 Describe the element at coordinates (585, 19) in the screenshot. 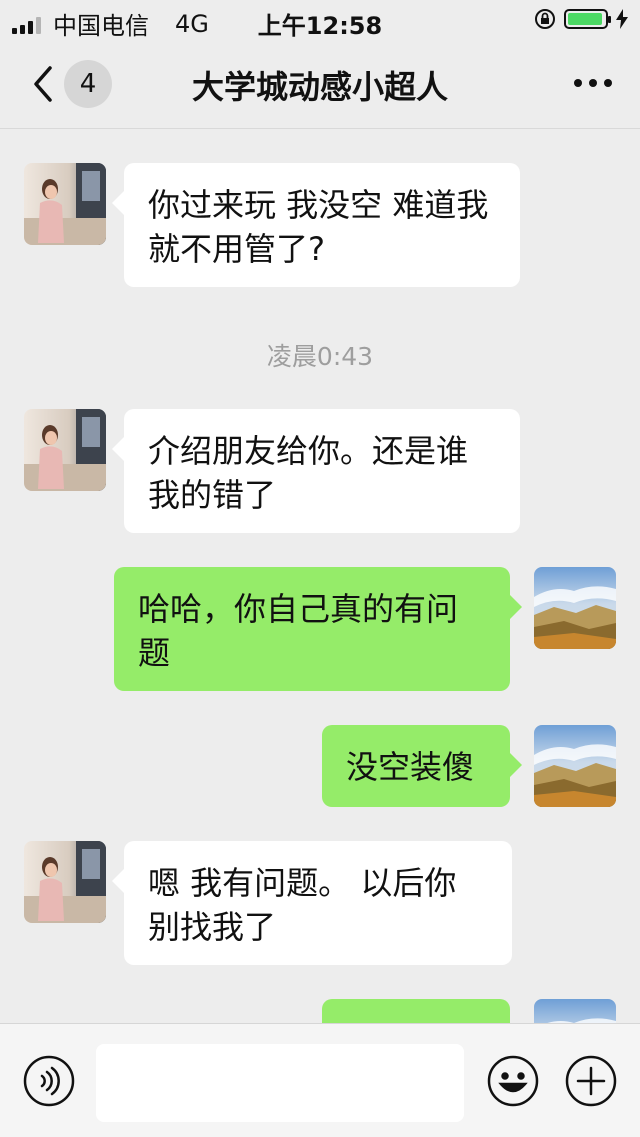

I see `battery-level` at that location.